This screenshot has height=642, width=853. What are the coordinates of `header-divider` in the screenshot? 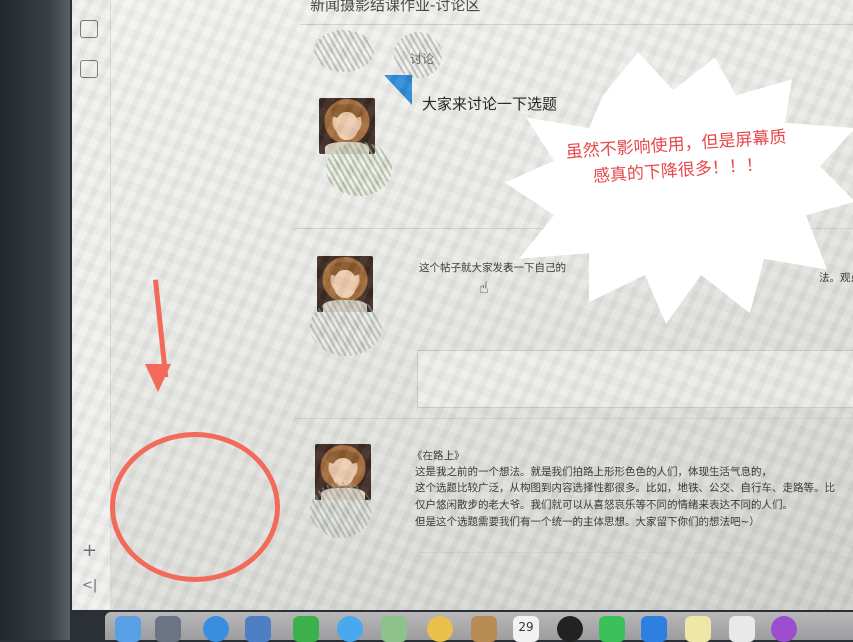 It's located at (576, 24).